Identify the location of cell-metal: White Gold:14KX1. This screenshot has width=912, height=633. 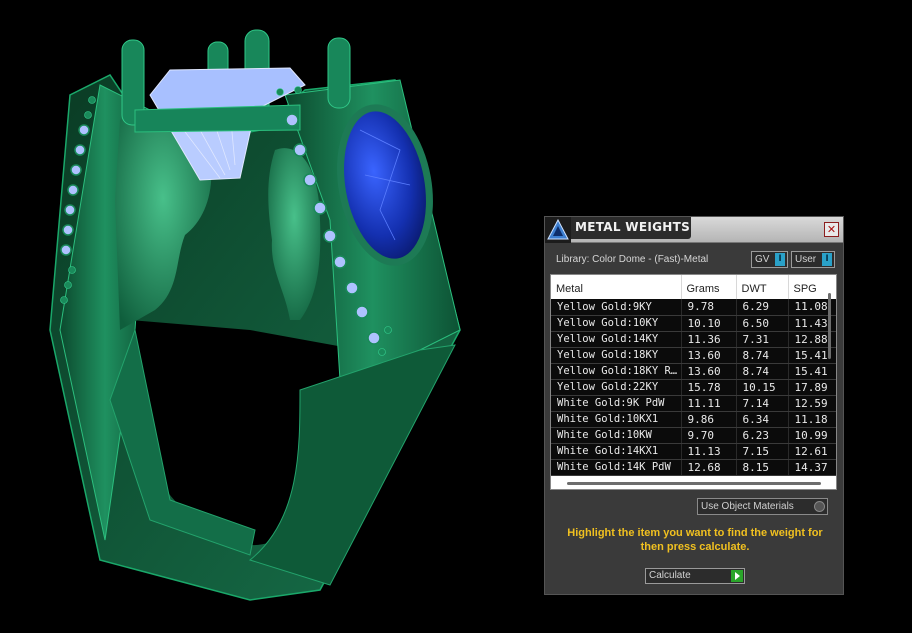
(616, 451).